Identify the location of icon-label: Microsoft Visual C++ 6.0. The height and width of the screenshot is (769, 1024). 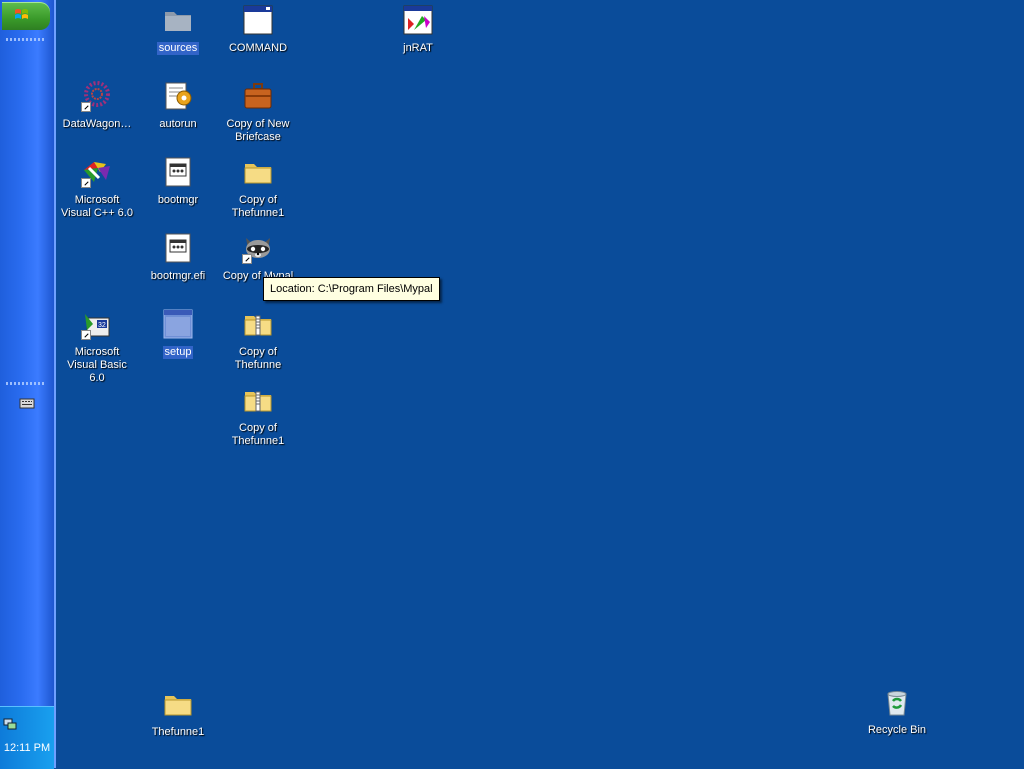
(97, 206).